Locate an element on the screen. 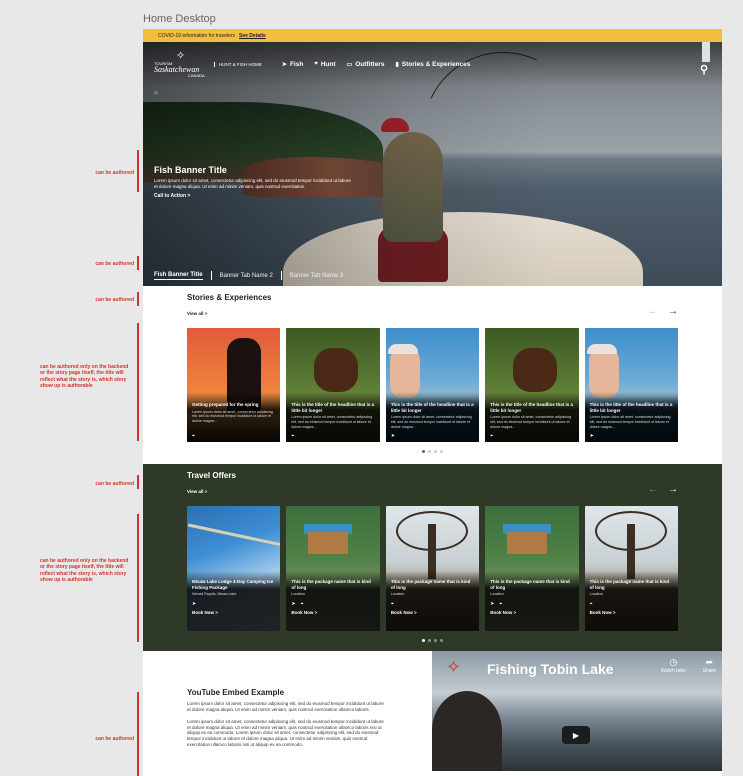 Image resolution: width=743 pixels, height=776 pixels. tourism-saskatchewan-logo: ✧ TOURISM Saskatchewan CANADA is located at coordinates (183, 64).